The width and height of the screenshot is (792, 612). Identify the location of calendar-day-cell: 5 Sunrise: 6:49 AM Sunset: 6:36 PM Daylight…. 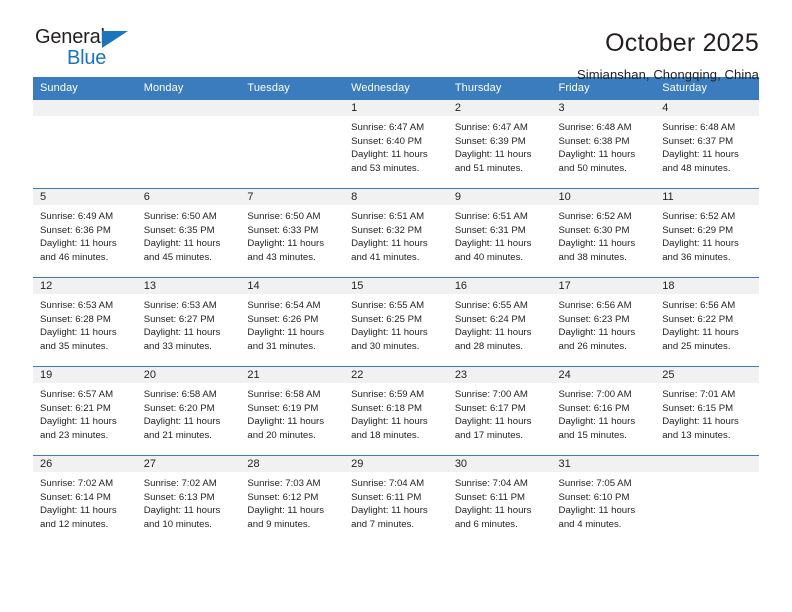
(85, 233).